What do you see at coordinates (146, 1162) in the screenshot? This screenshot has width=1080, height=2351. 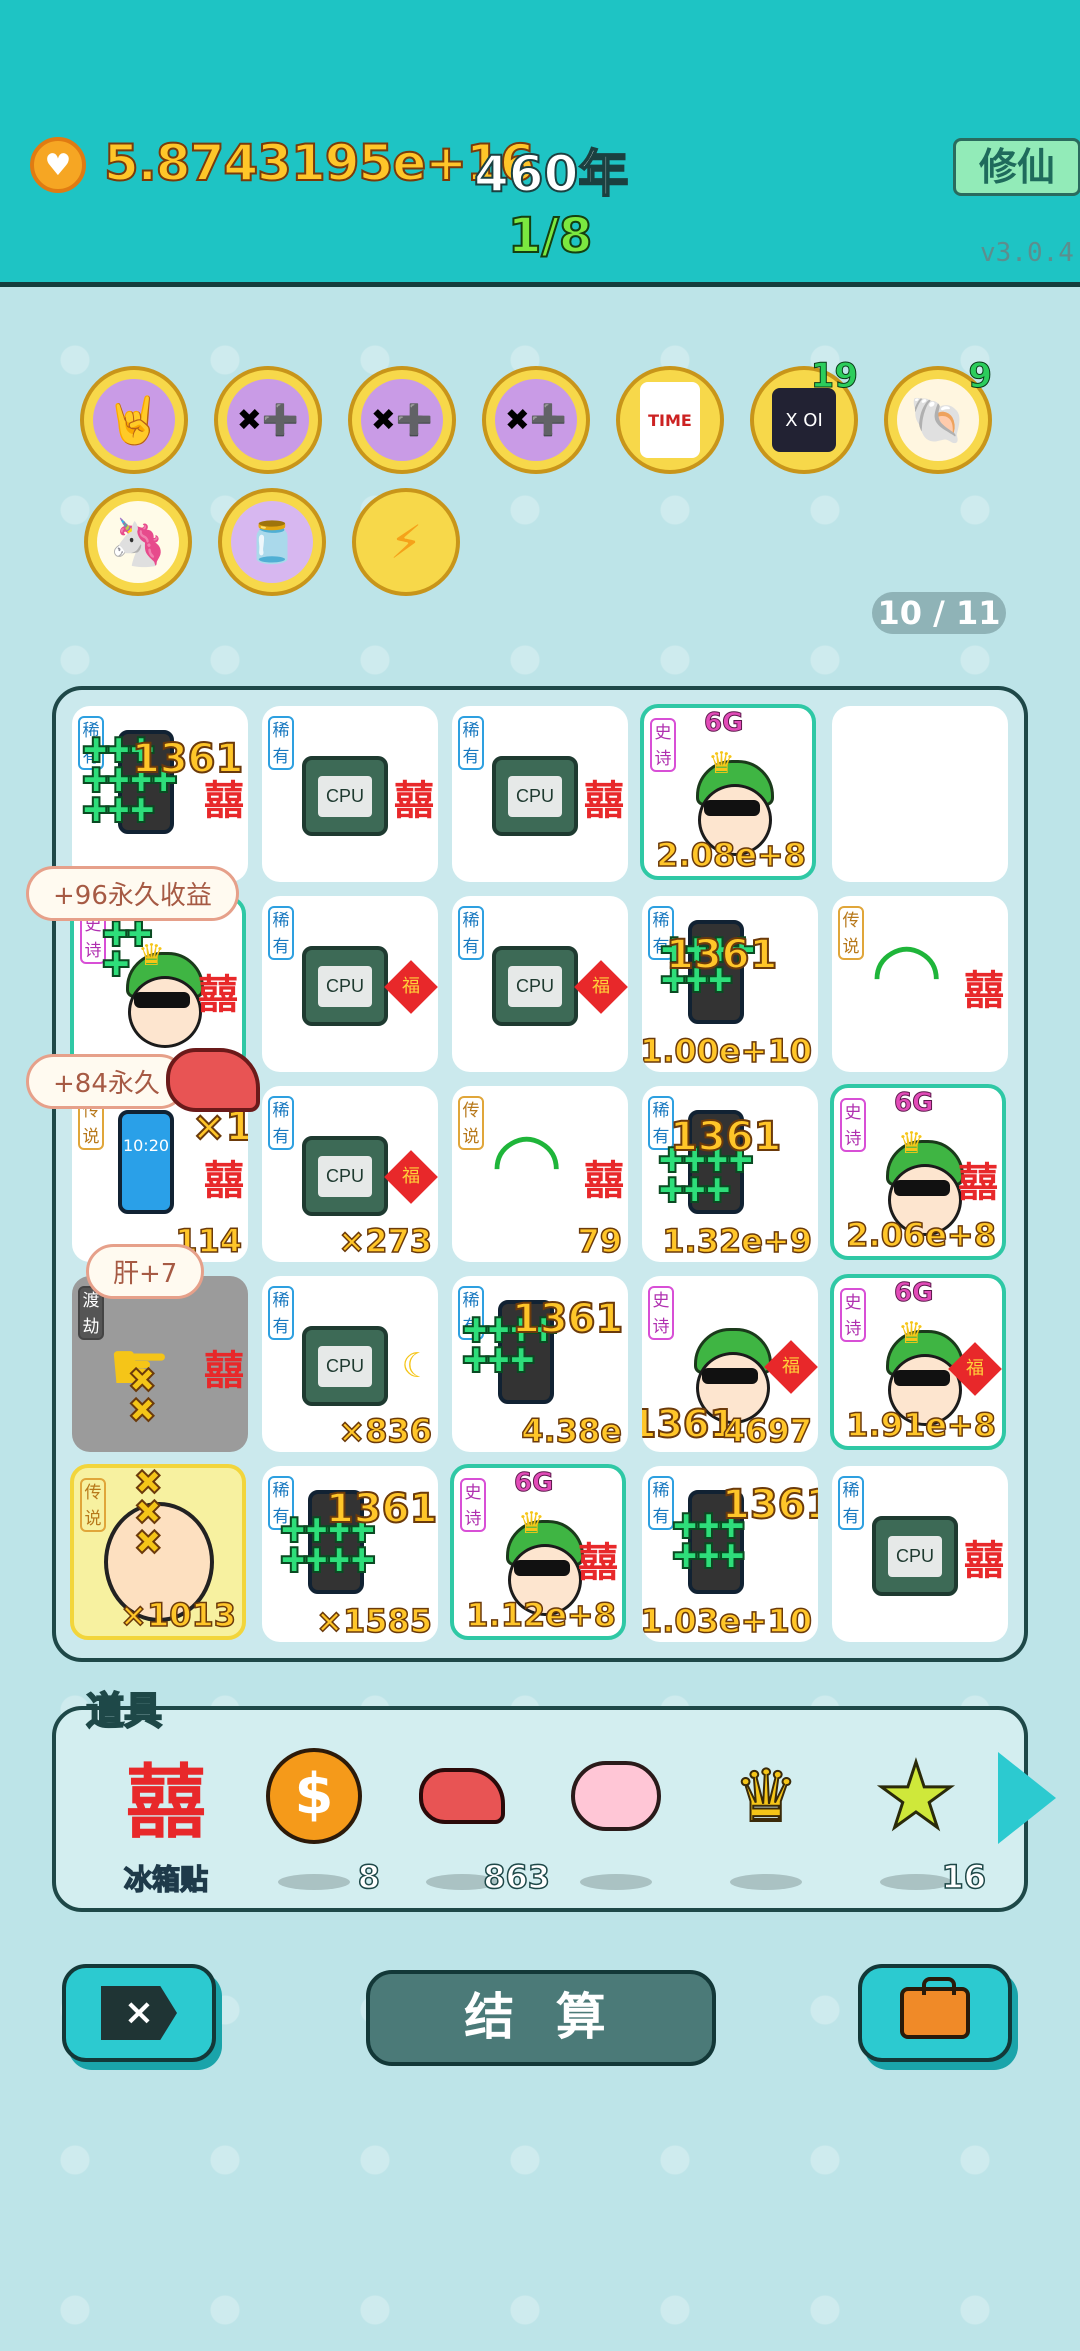 I see `phone-icon: 10:20` at bounding box center [146, 1162].